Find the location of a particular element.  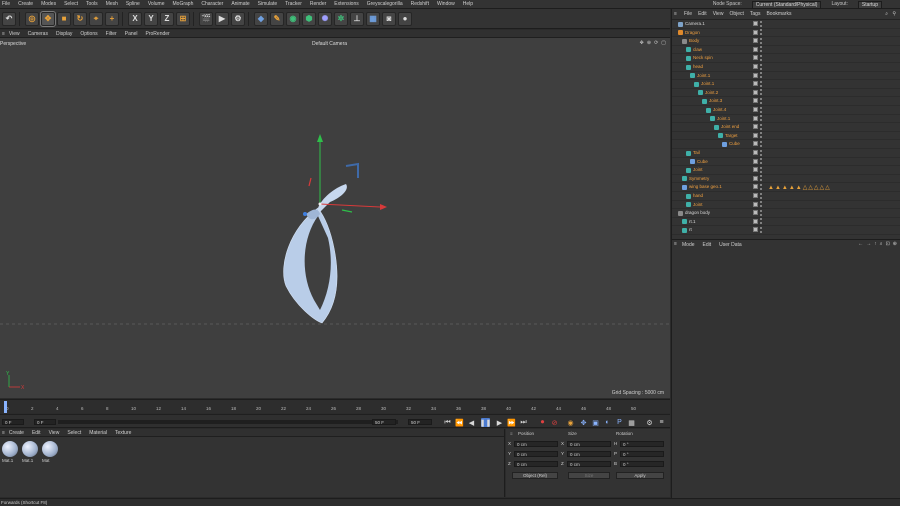

object-row: Neck spin is located at coordinates (786, 58).